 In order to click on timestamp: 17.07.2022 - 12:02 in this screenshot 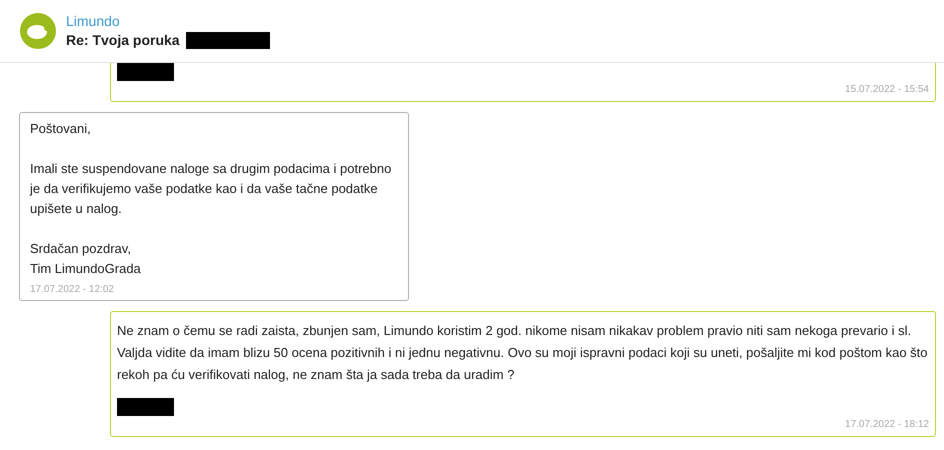, I will do `click(72, 289)`.